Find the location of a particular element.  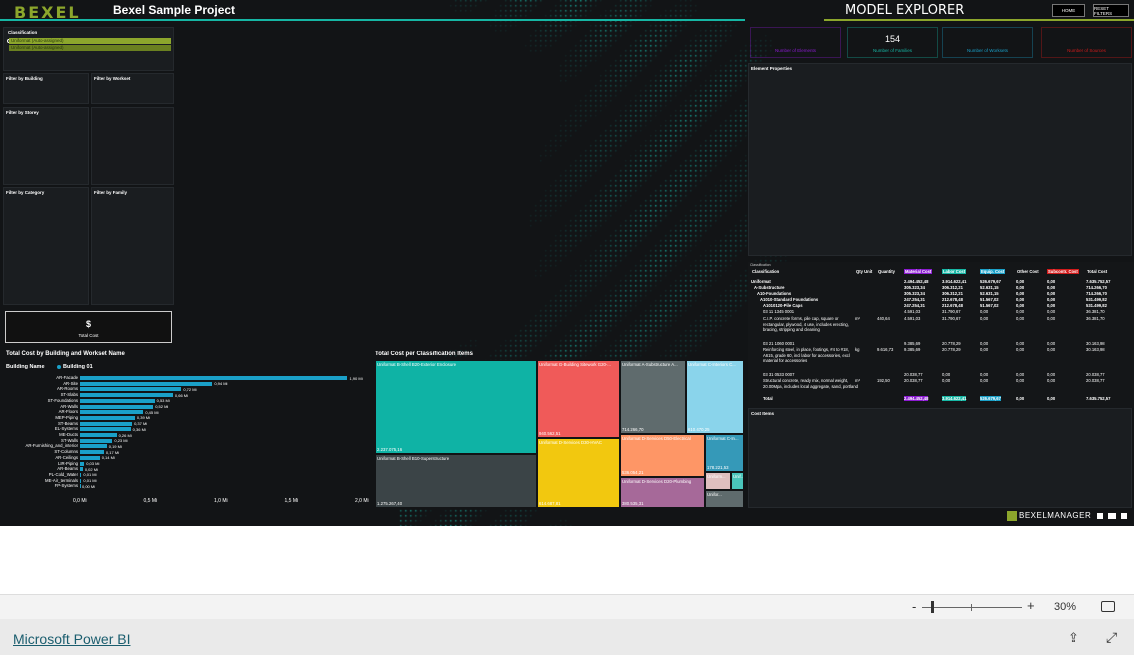

share-square-icon is located at coordinates (1100, 516).